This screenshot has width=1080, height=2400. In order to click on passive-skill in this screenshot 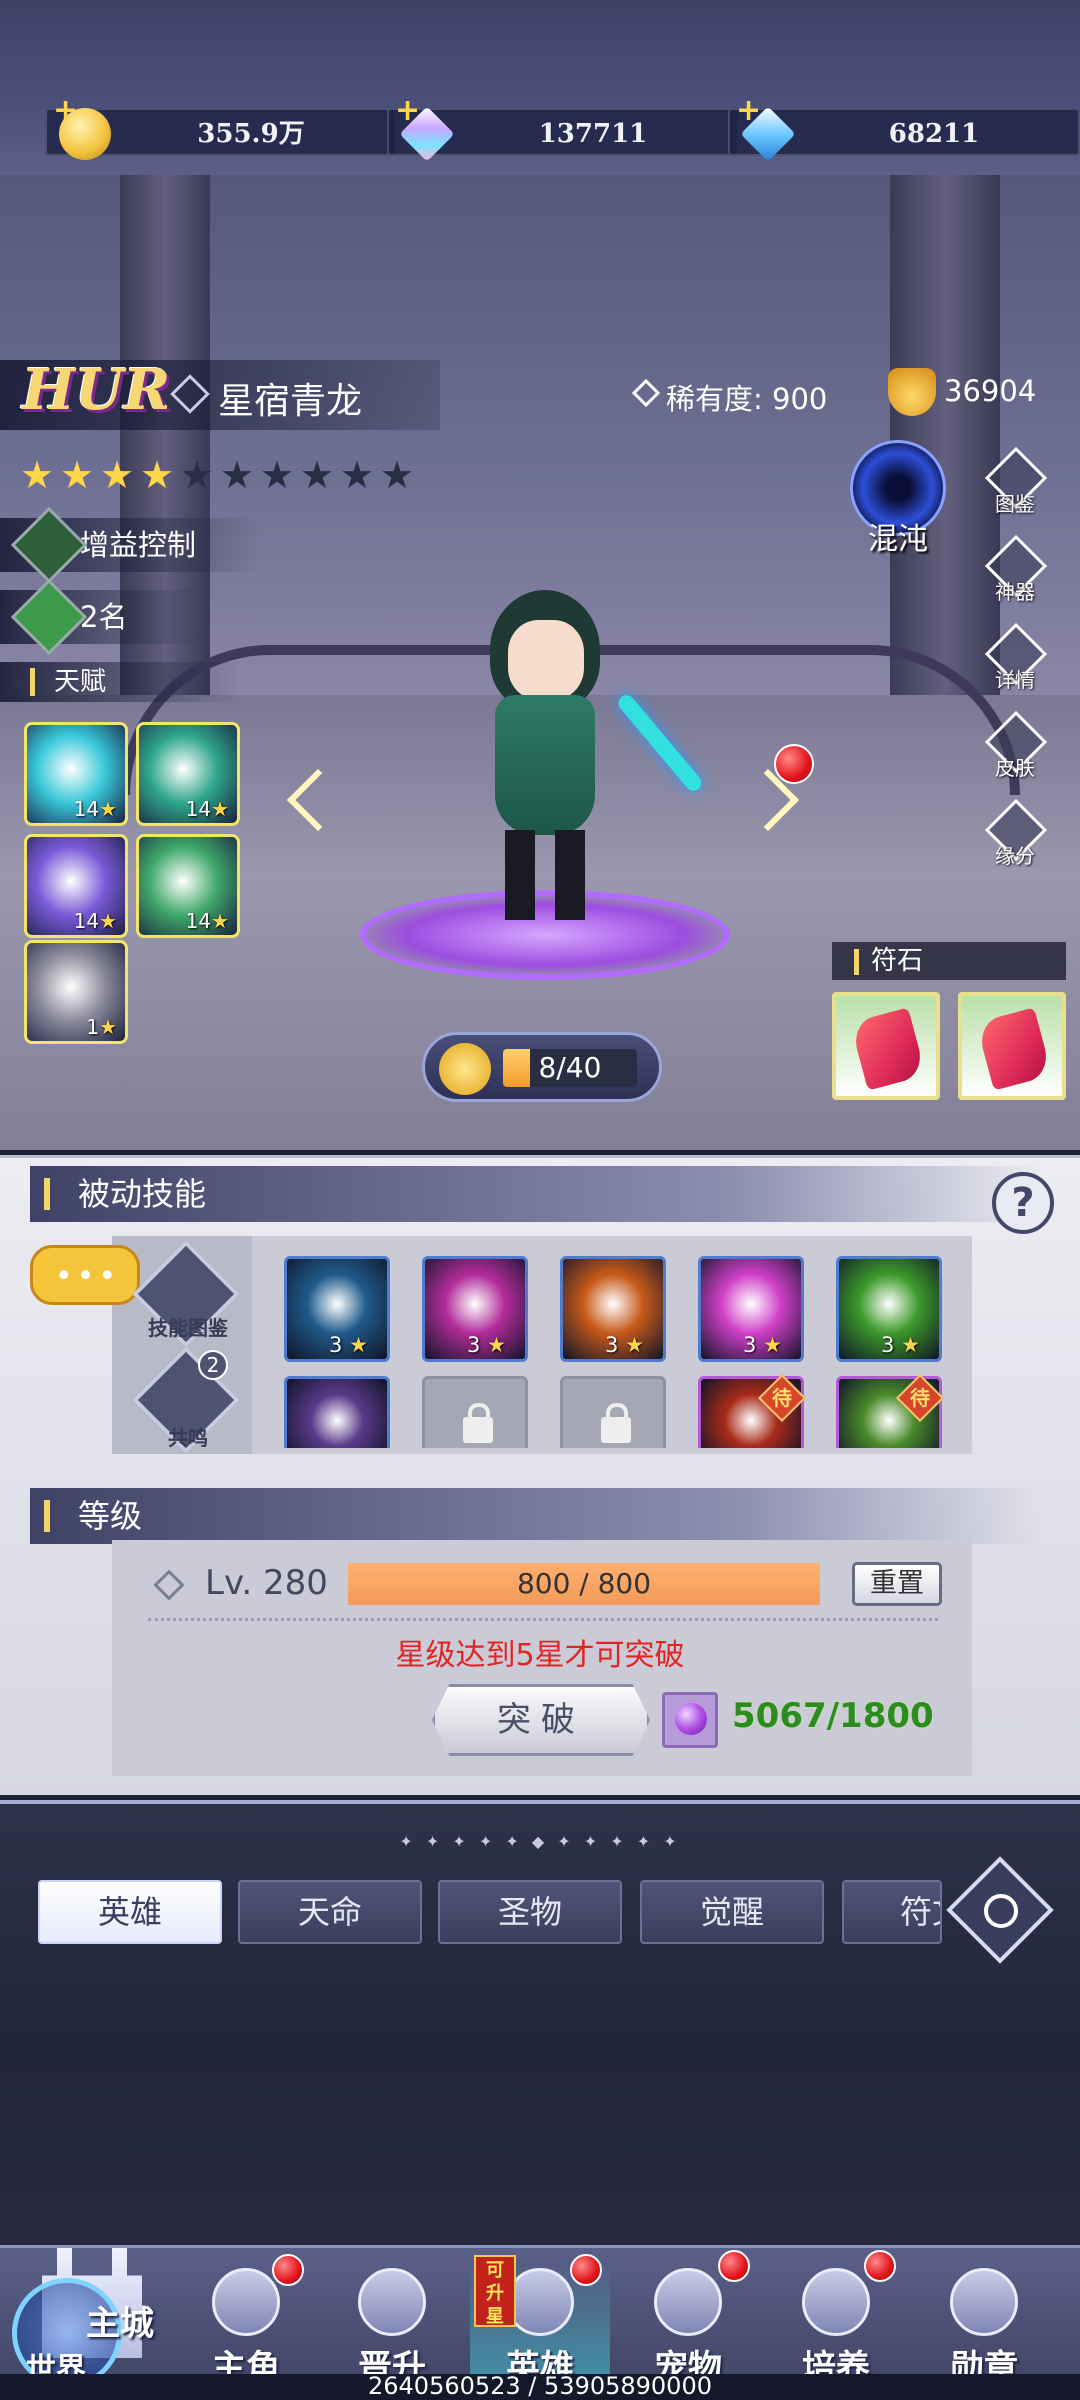, I will do `click(337, 1412)`.